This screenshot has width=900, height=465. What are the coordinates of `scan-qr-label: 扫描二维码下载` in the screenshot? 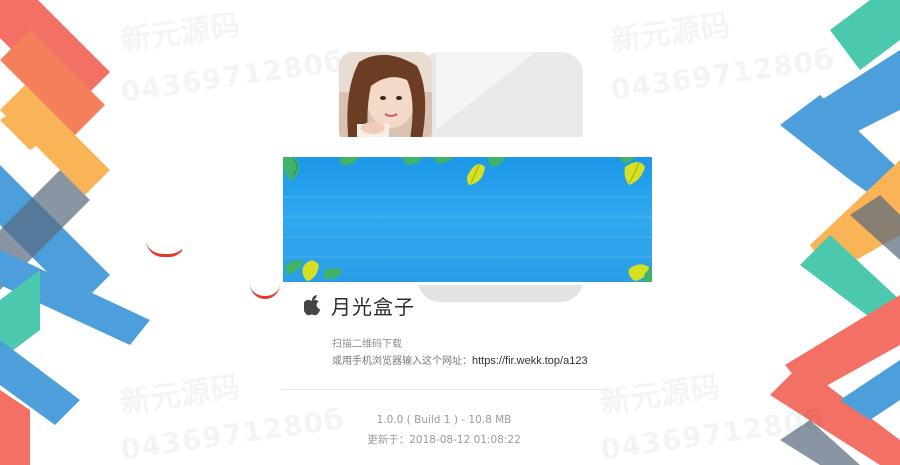 It's located at (367, 344).